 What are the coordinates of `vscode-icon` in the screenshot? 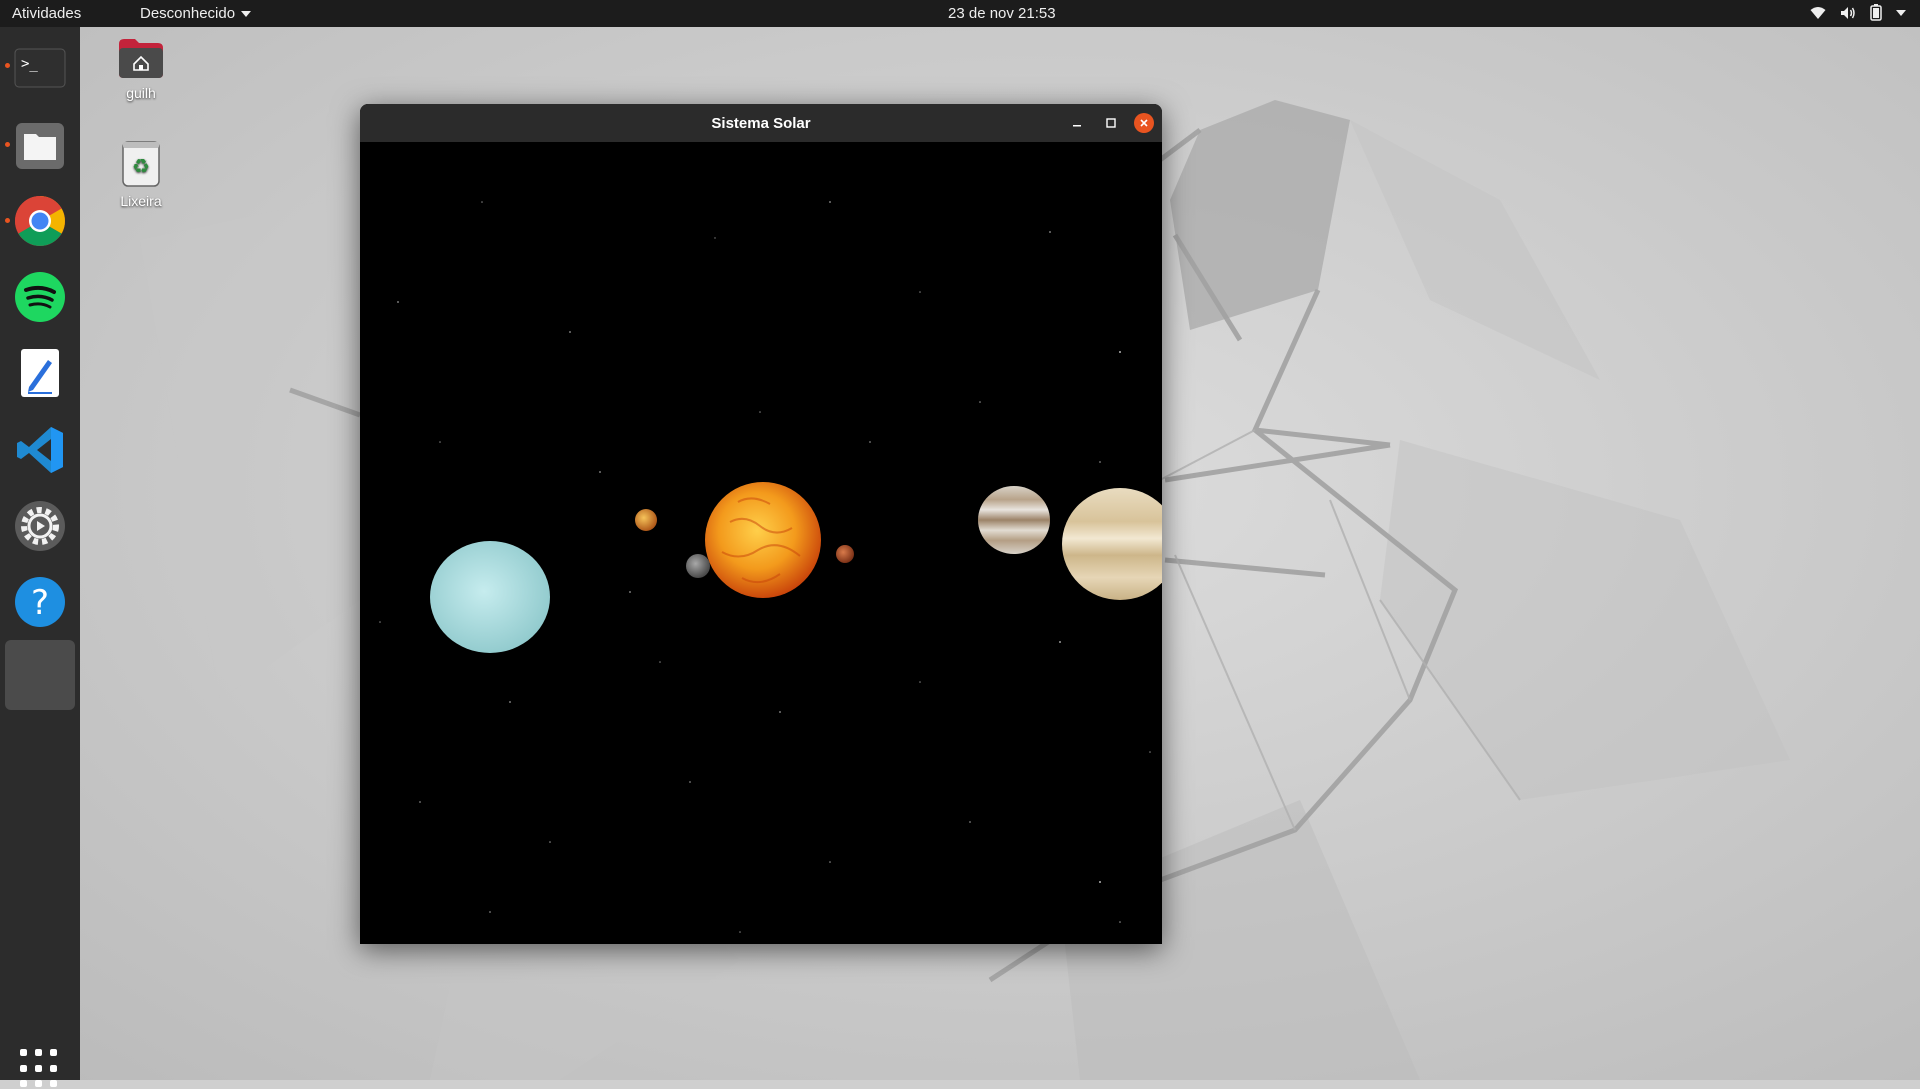 It's located at (40, 450).